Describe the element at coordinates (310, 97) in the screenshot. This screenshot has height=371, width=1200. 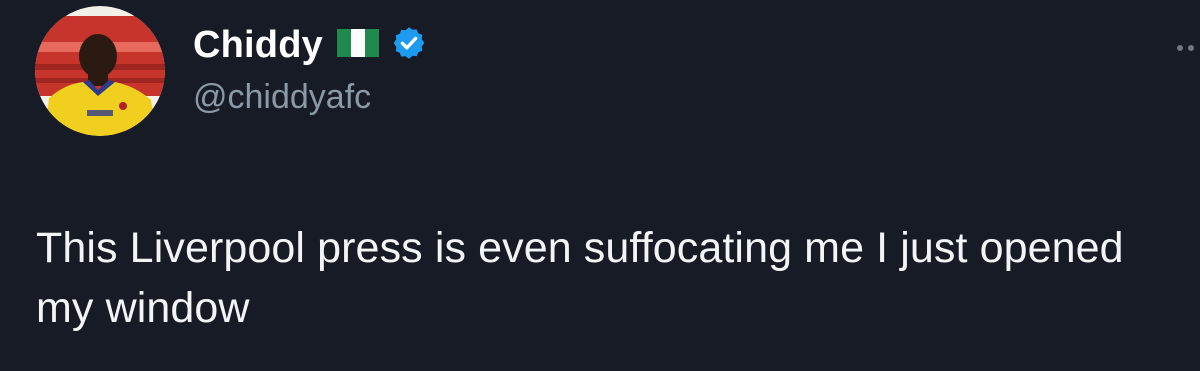
I see `handle: @chiddyafc` at that location.